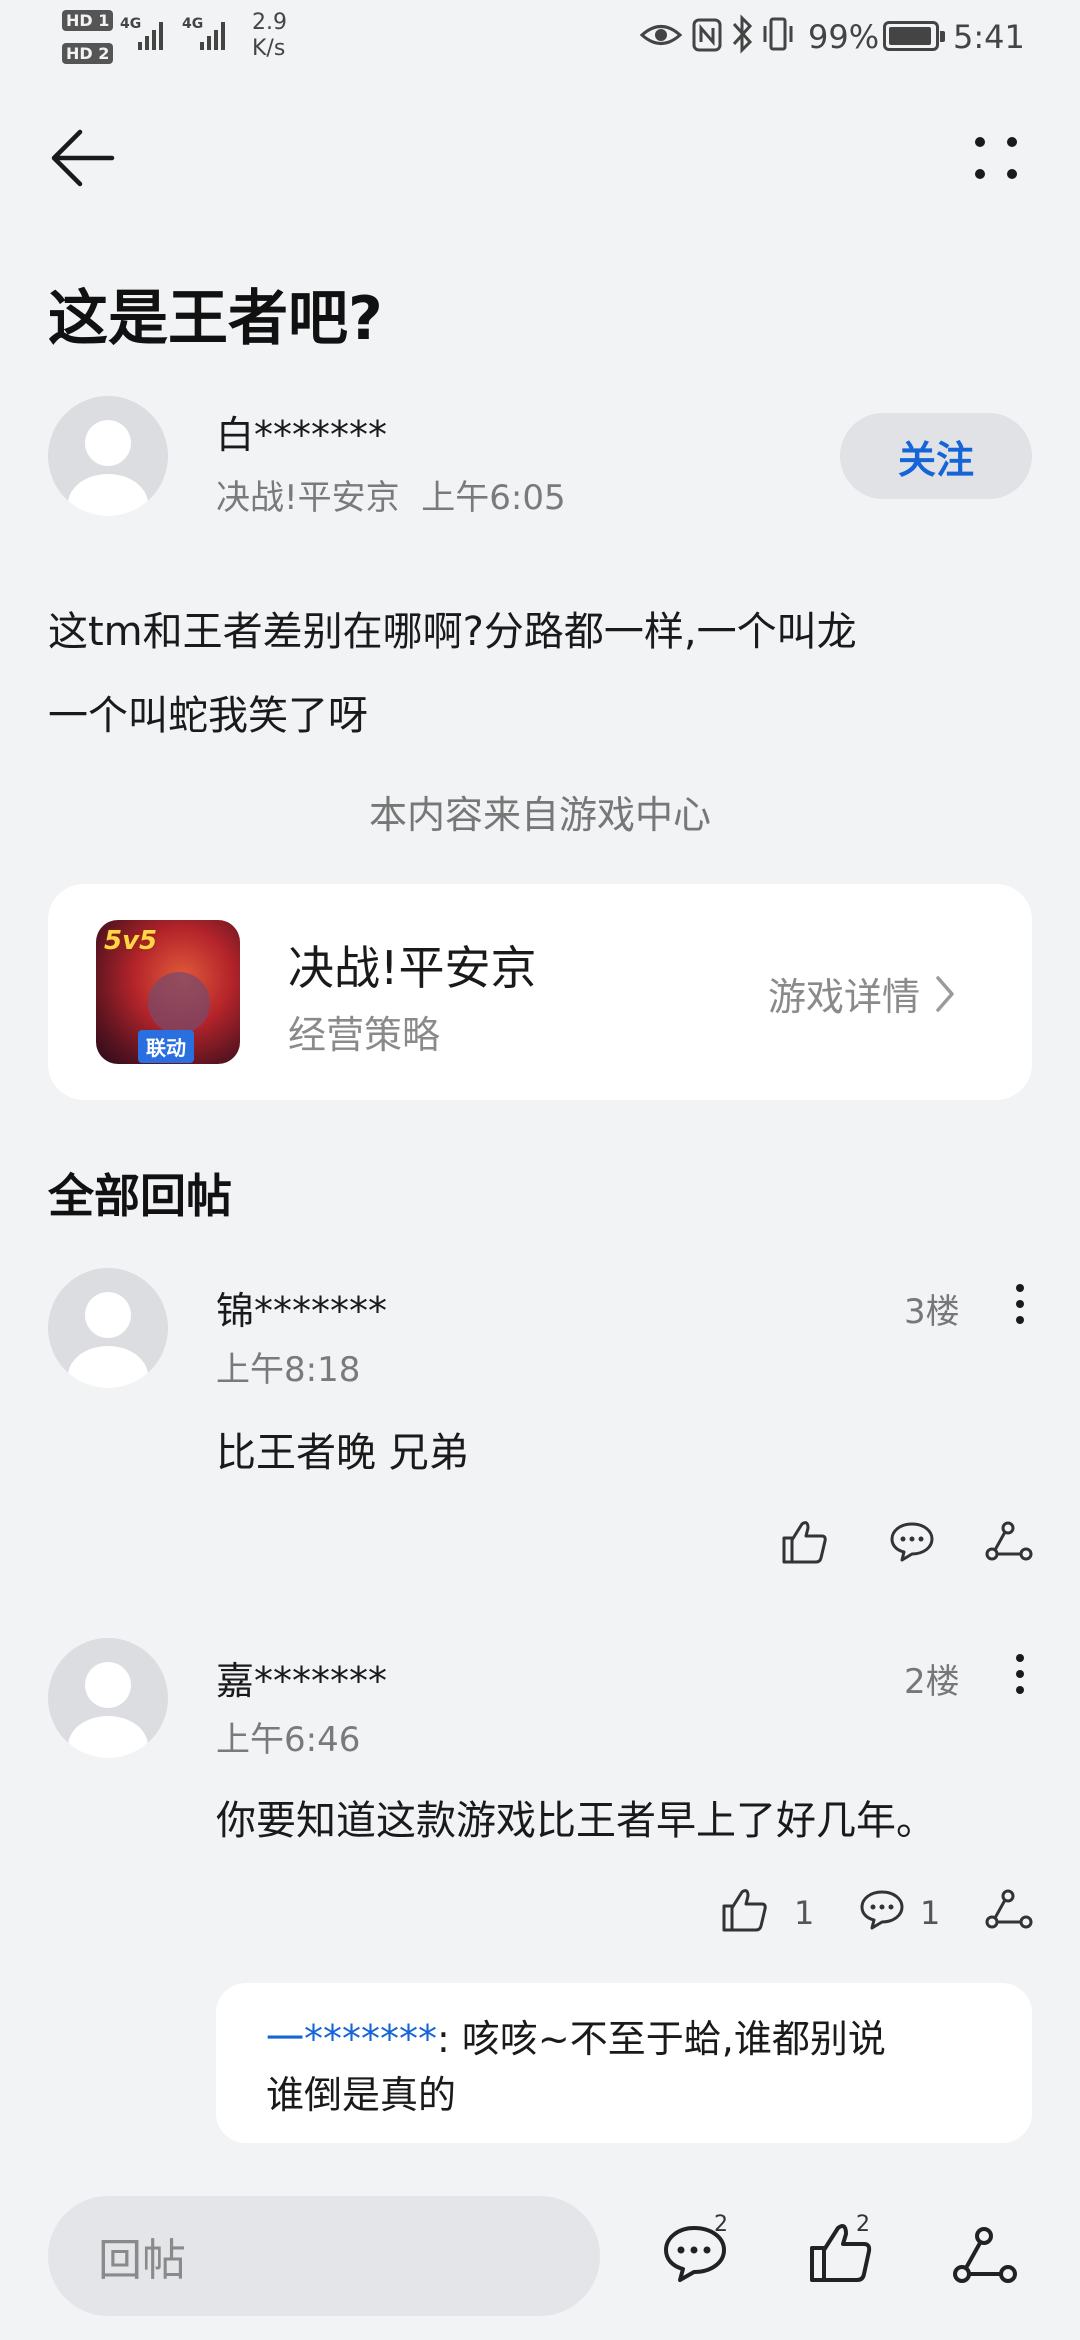  What do you see at coordinates (324, 2256) in the screenshot?
I see `reply-input: 回帖` at bounding box center [324, 2256].